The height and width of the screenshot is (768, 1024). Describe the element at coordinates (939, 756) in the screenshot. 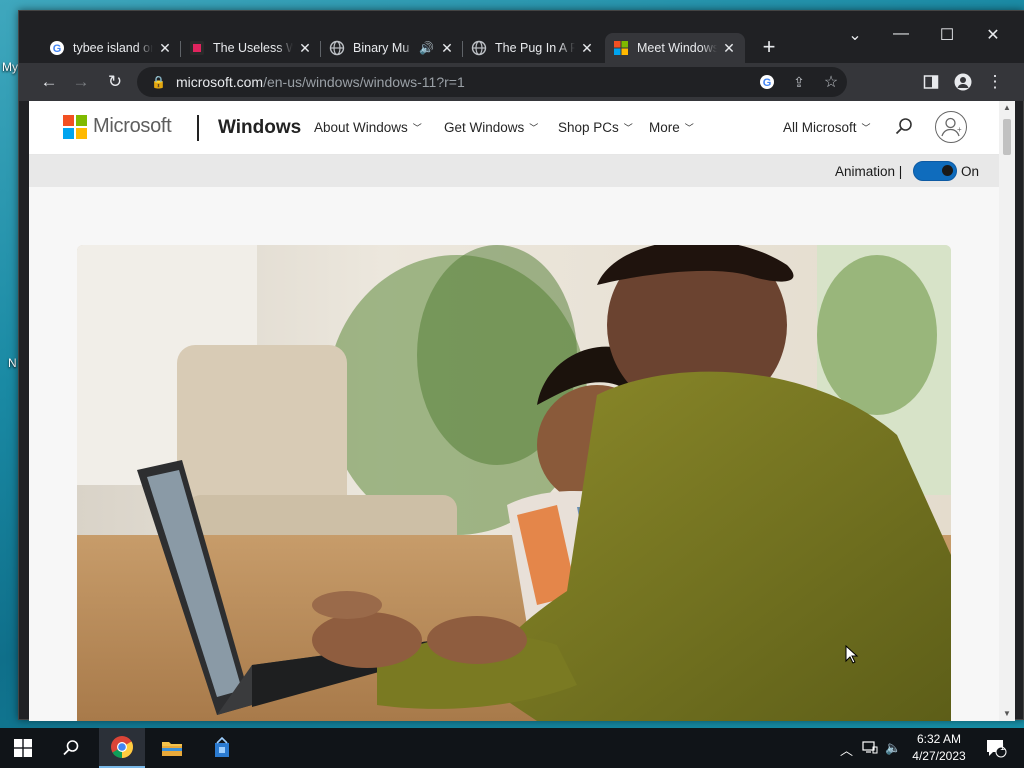

I see `clock-date: 4/27/2023` at that location.